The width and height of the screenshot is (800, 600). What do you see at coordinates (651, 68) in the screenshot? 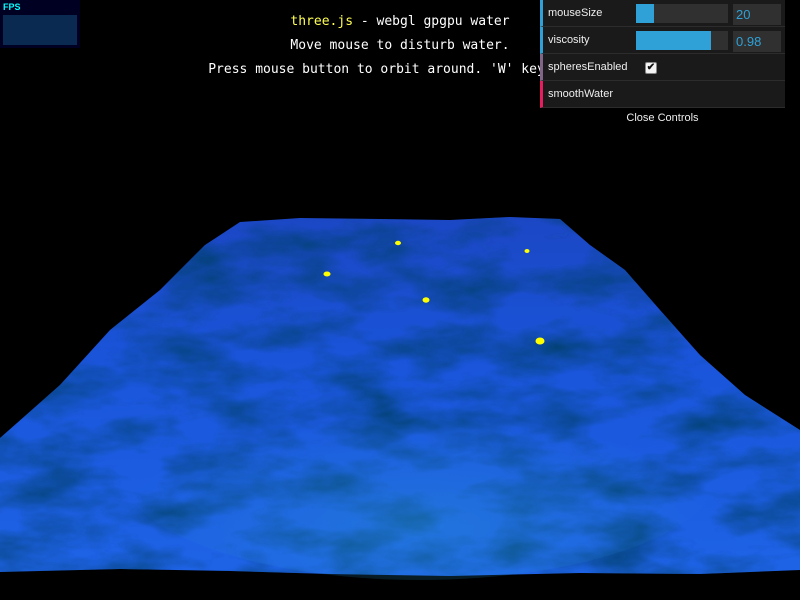
I see `spheres-enabled-checkbox: ✔` at bounding box center [651, 68].